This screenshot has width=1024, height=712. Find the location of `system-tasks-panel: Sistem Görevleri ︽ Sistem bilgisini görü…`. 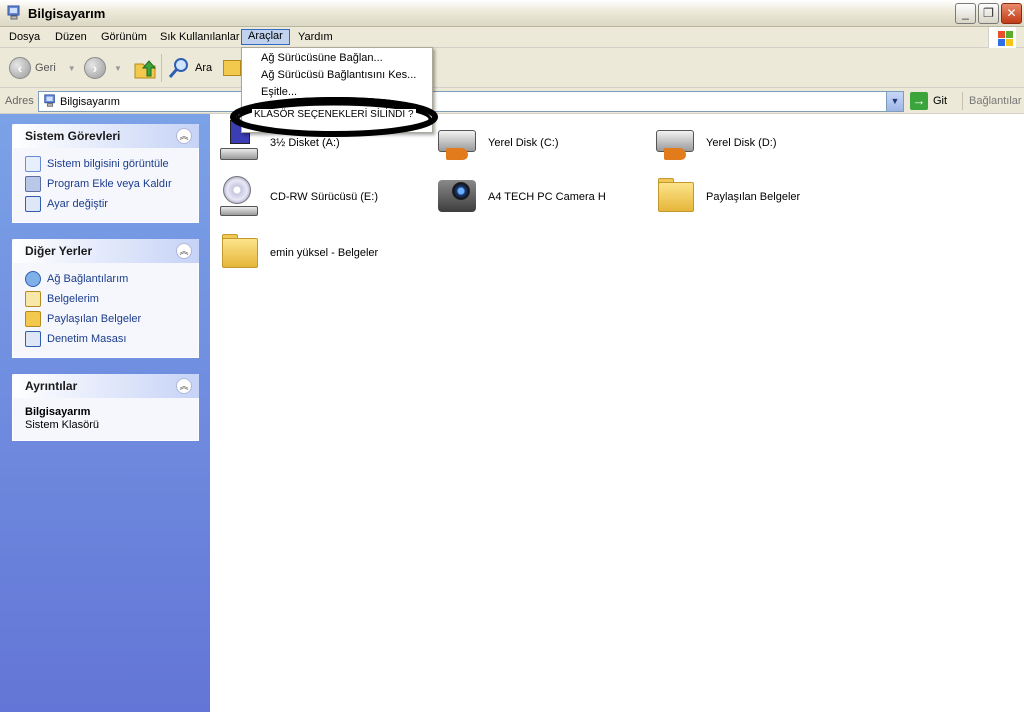

system-tasks-panel: Sistem Görevleri ︽ Sistem bilgisini görü… is located at coordinates (105, 173).